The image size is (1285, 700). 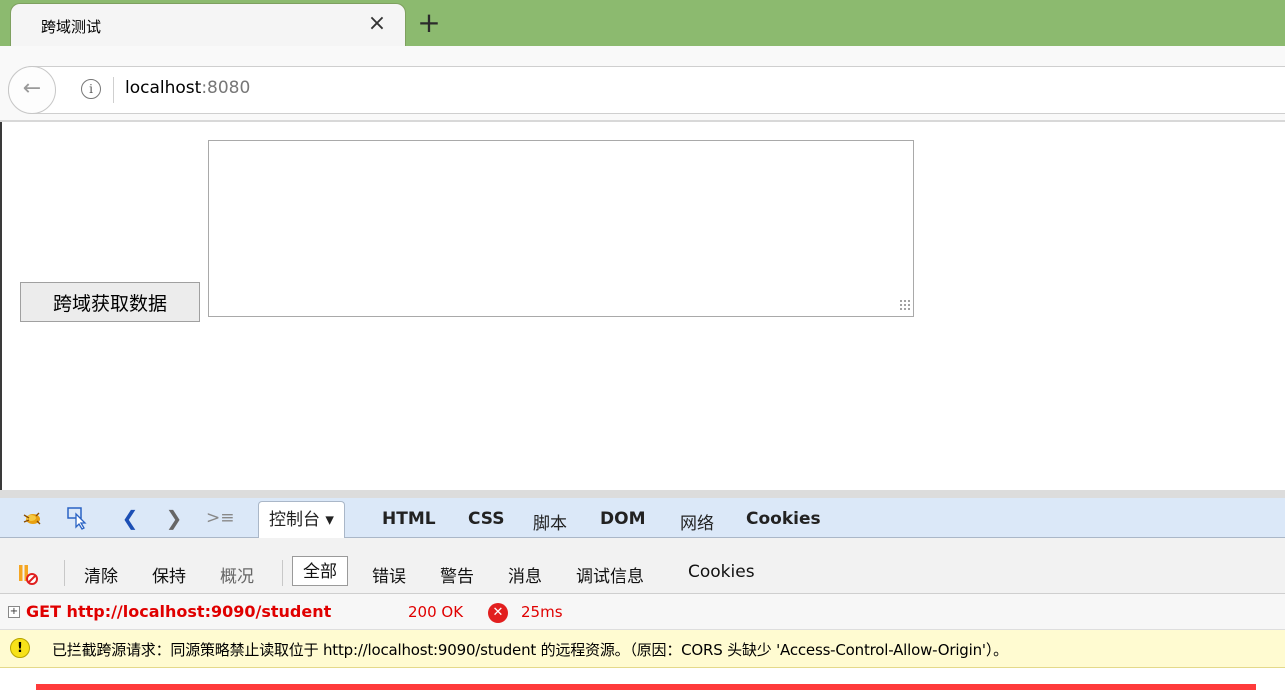 What do you see at coordinates (71, 27) in the screenshot?
I see `tab-title: 跨域测试` at bounding box center [71, 27].